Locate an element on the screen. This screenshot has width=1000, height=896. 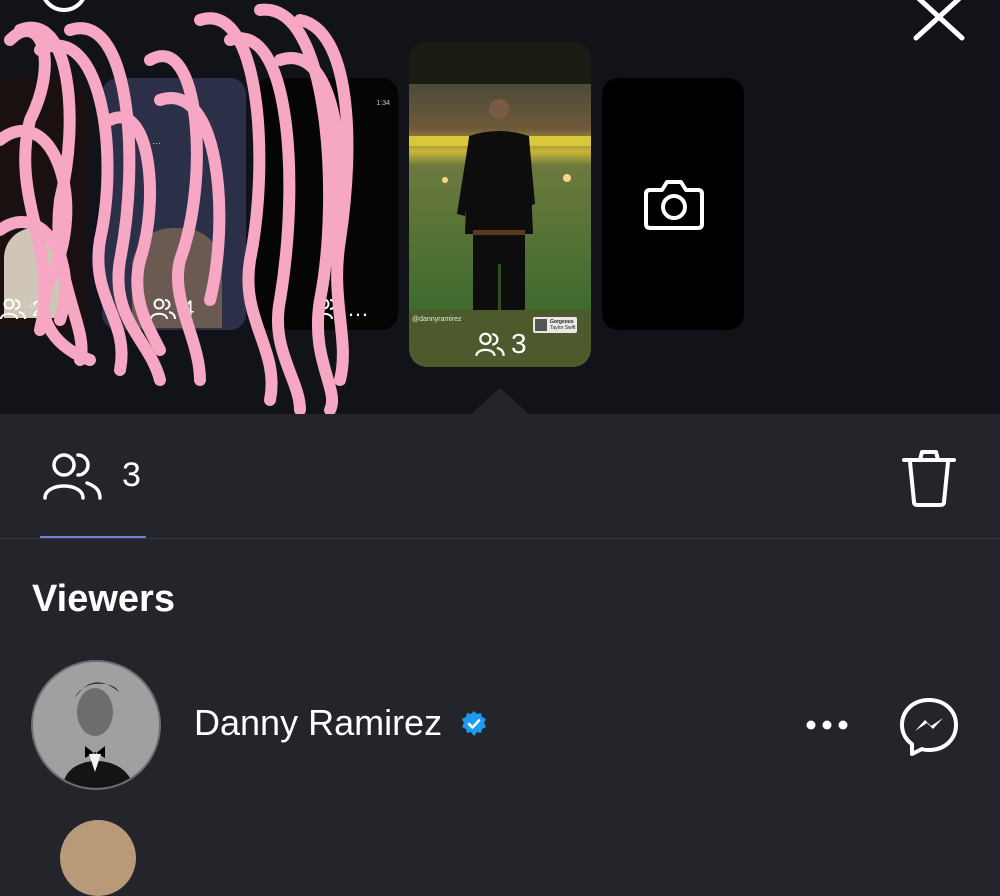
song-artist: Taylor Swift is located at coordinates (563, 328).